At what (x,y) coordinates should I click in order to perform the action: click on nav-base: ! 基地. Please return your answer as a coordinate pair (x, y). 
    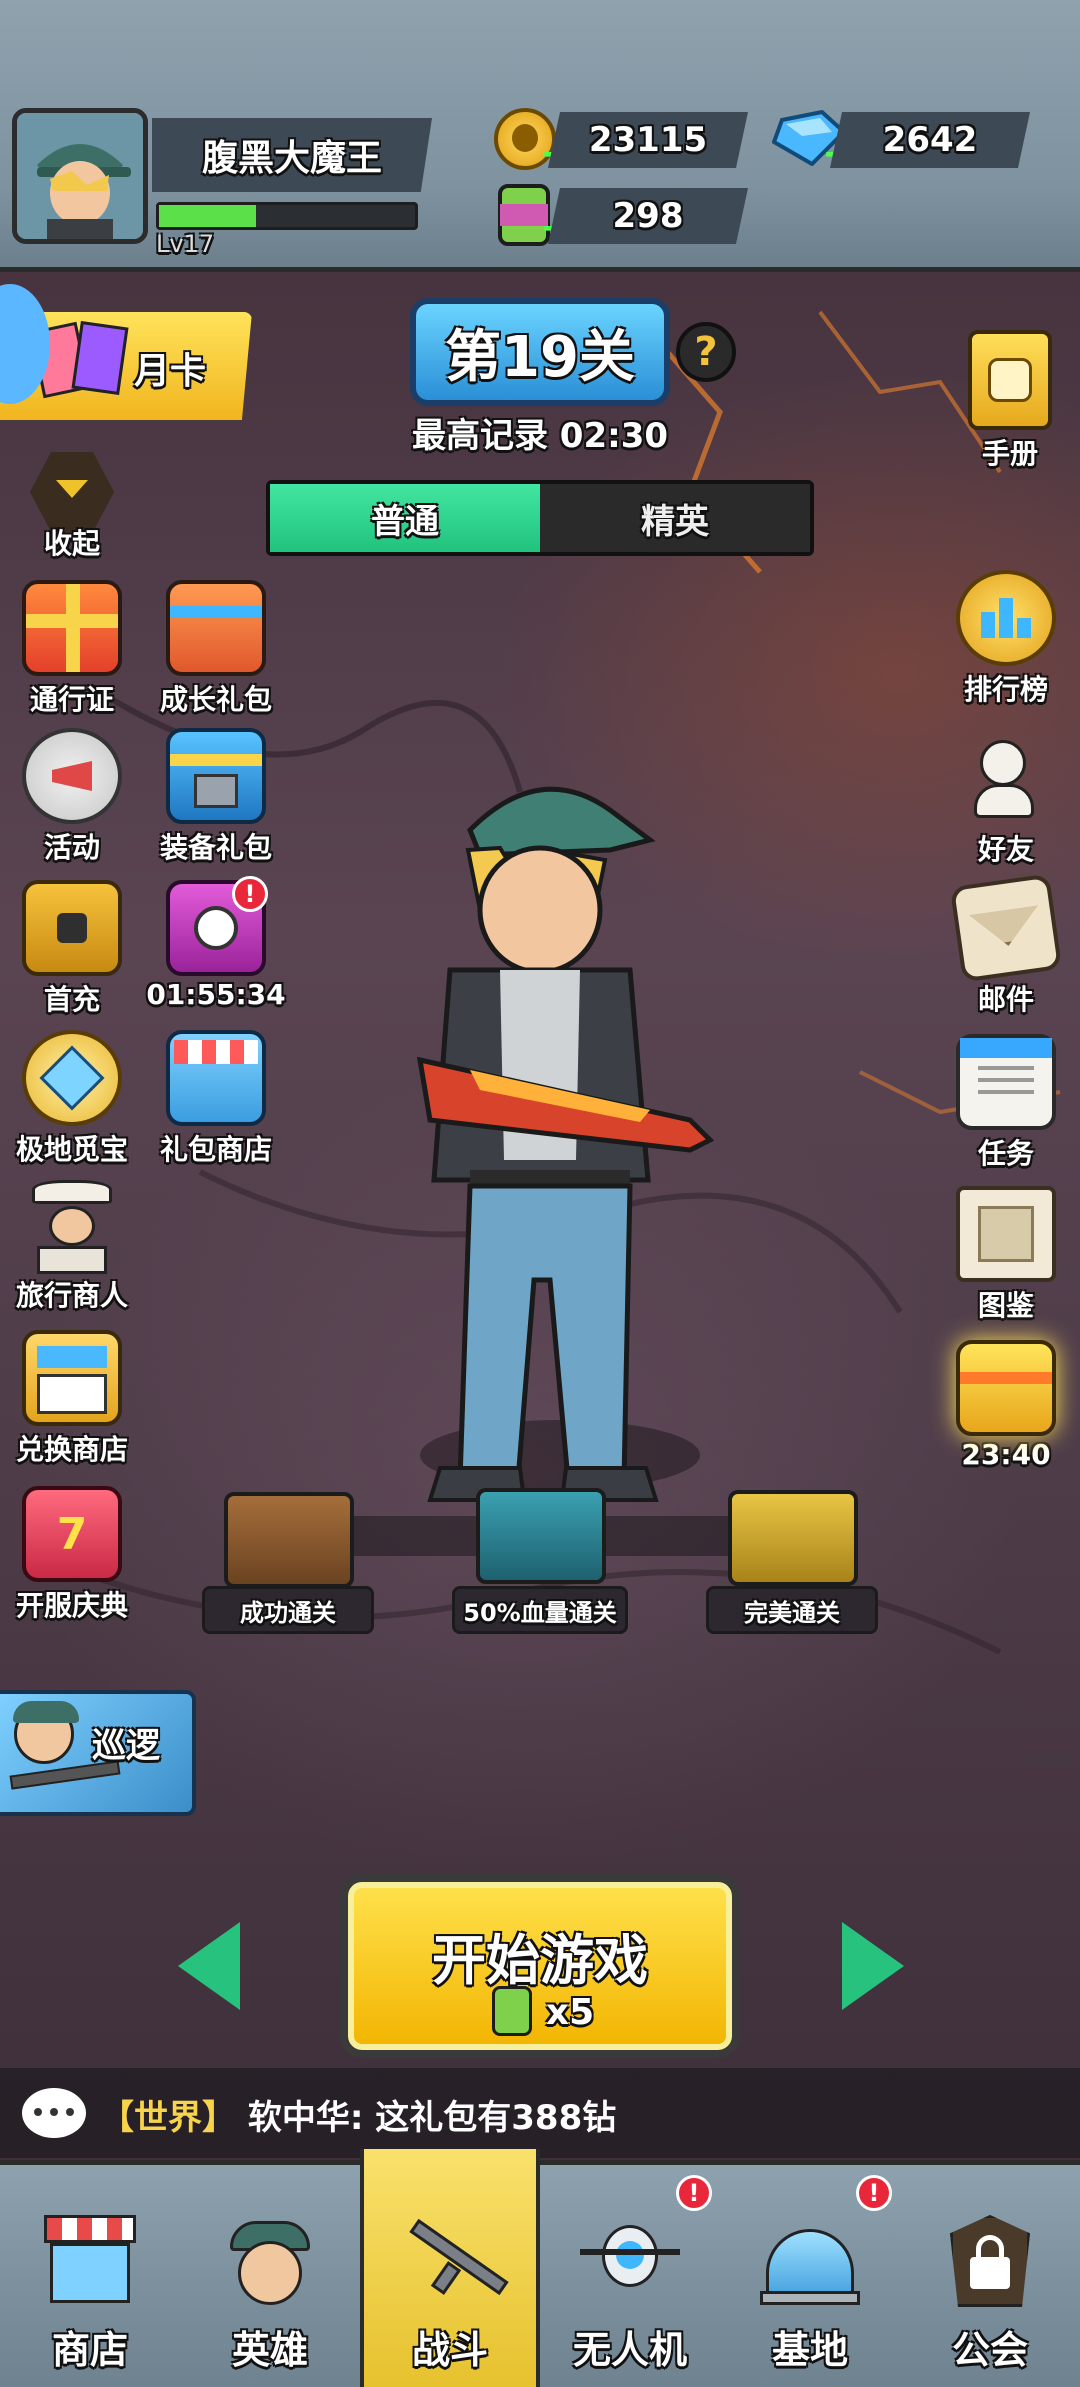
    Looking at the image, I should click on (810, 2276).